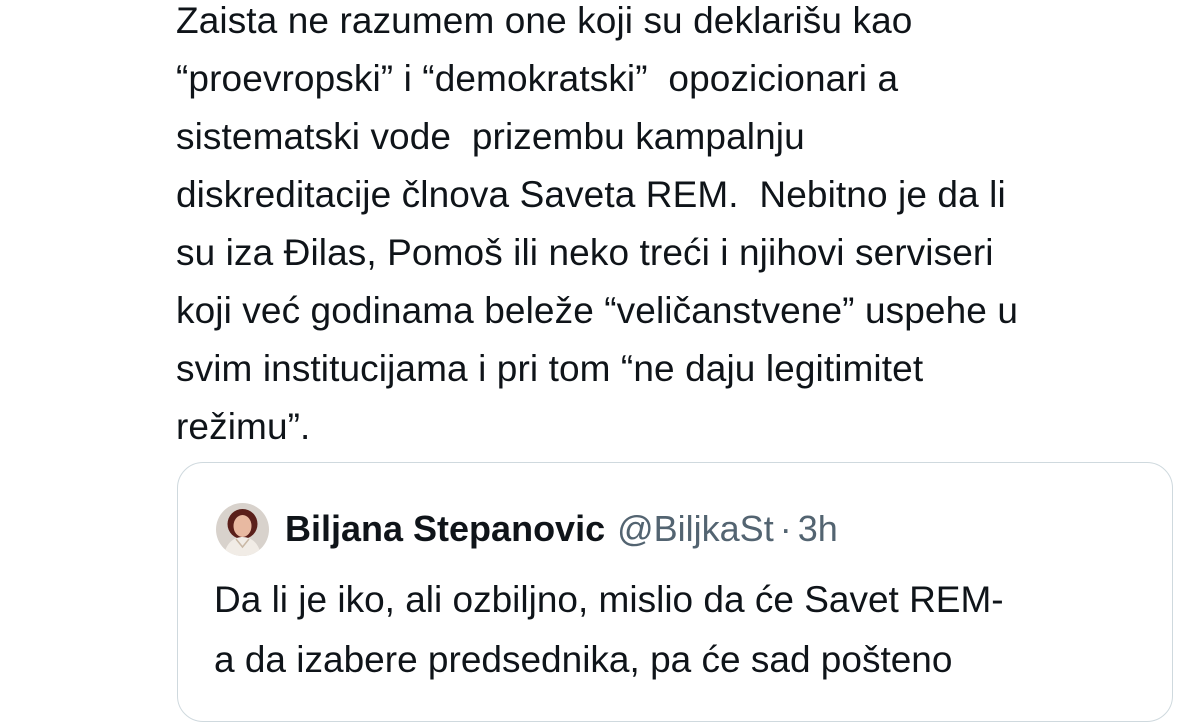 The image size is (1200, 722). I want to click on quoted-author-name: Biljana Stepanovic, so click(445, 529).